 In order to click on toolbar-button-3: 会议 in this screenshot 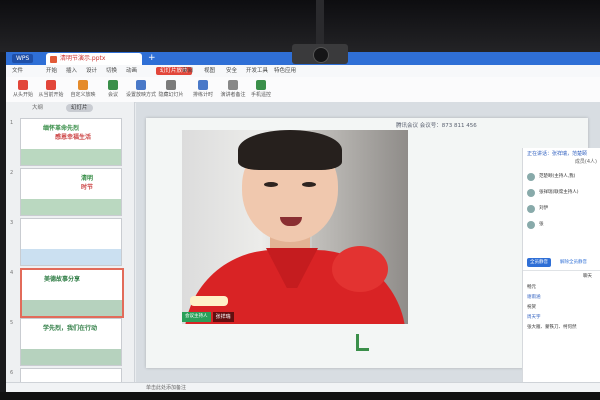, I will do `click(113, 89)`.